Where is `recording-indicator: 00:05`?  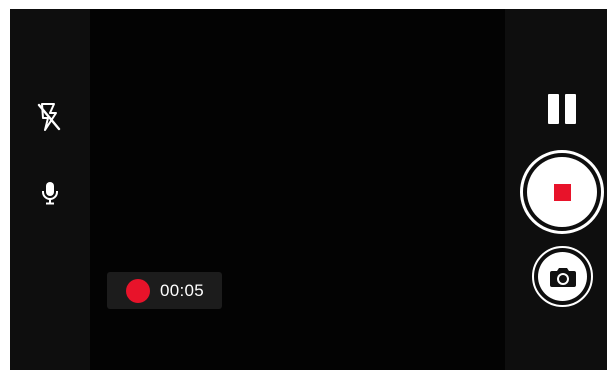
recording-indicator: 00:05 is located at coordinates (164, 290).